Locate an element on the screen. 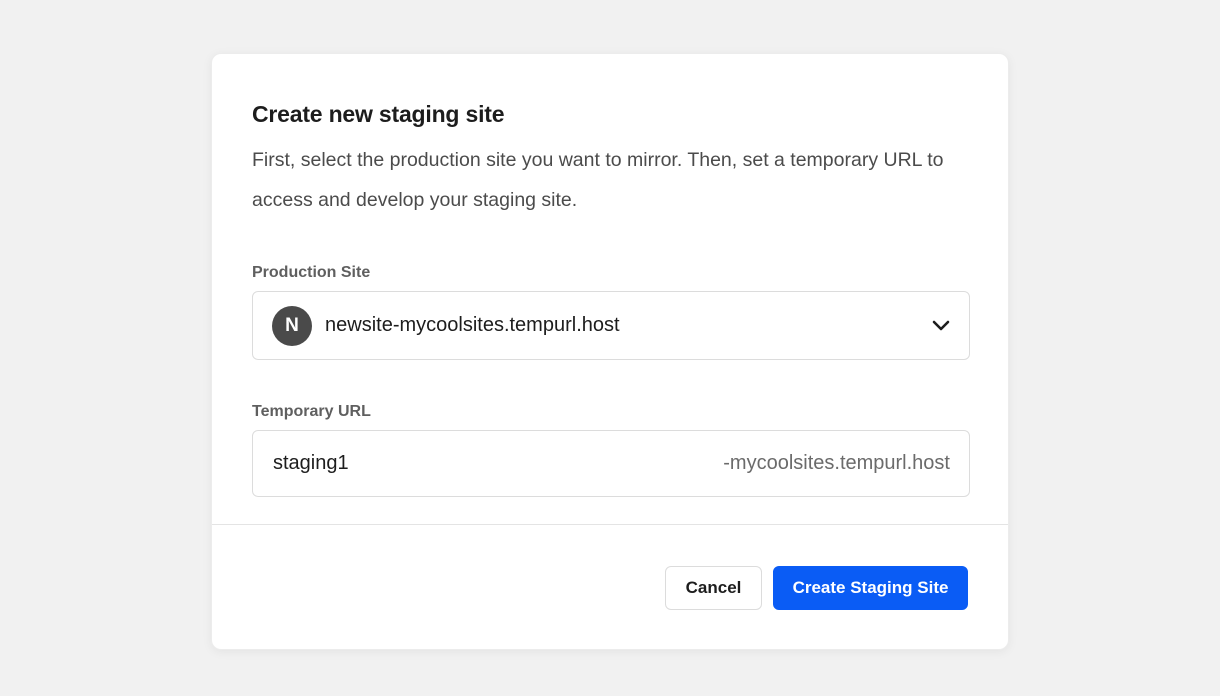  footer-divider is located at coordinates (610, 524).